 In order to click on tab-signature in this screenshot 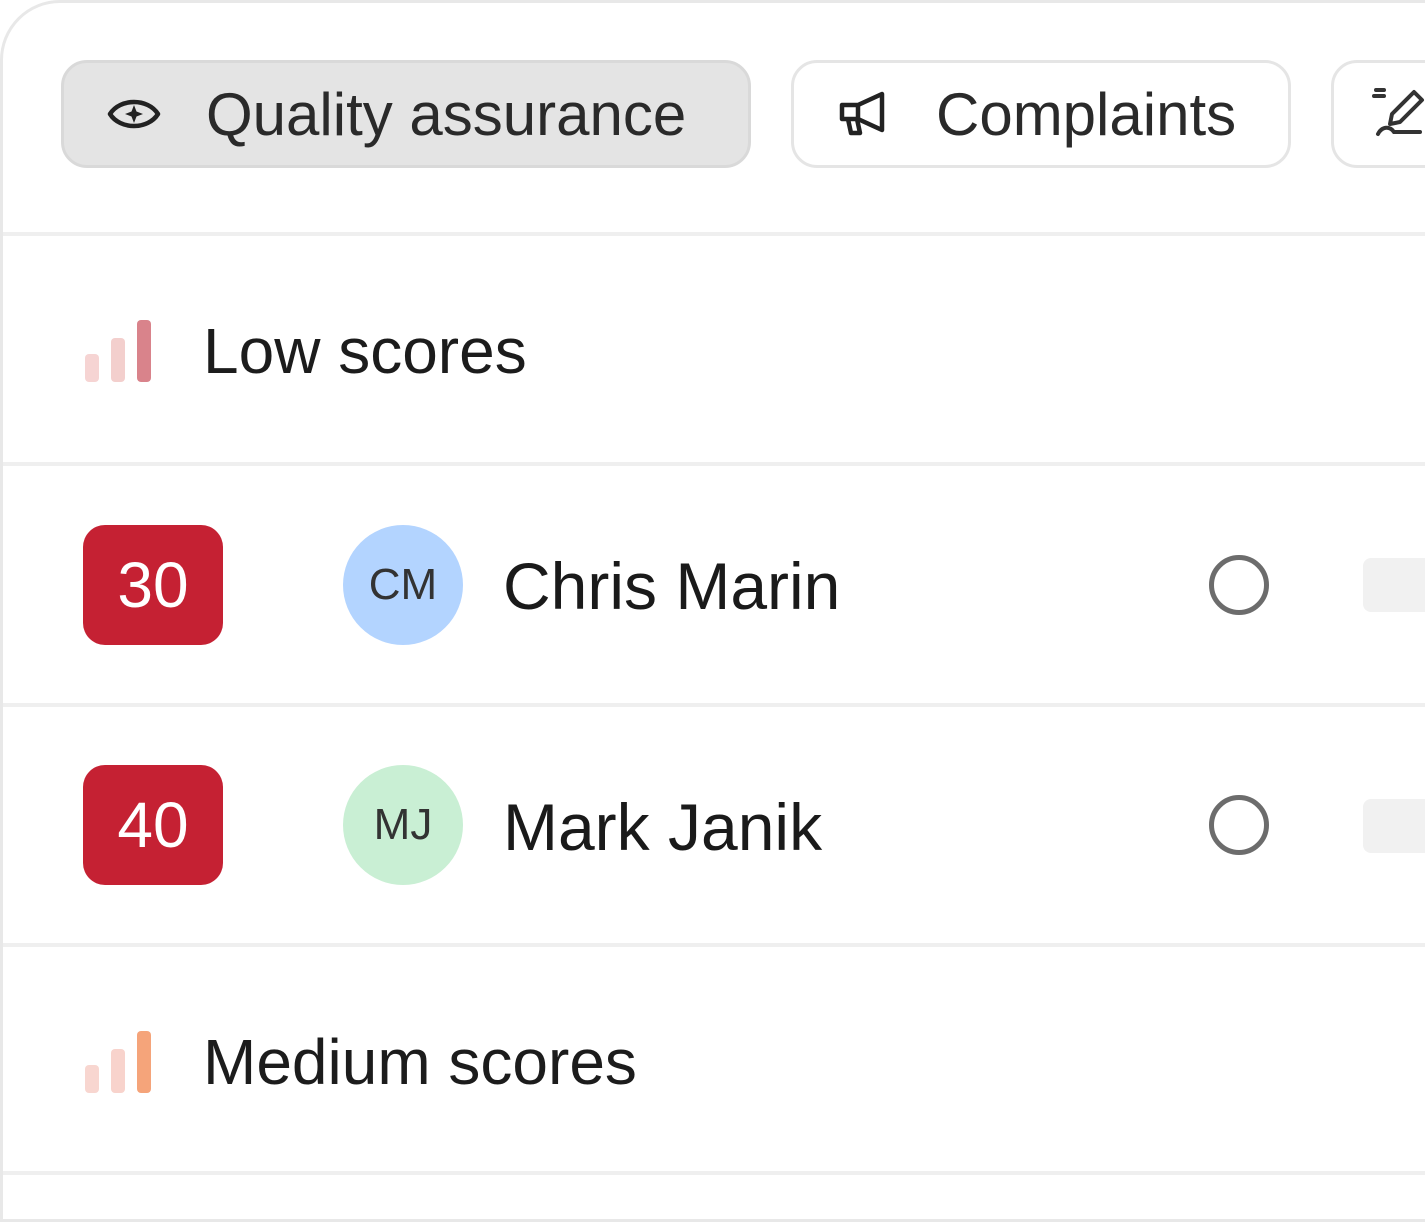, I will do `click(1378, 114)`.